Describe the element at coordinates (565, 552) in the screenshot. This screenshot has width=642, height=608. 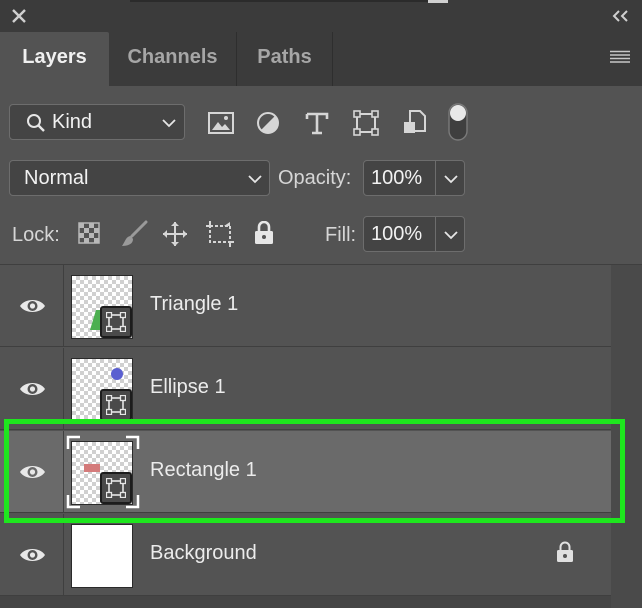
I see `layer-lock-icon` at that location.